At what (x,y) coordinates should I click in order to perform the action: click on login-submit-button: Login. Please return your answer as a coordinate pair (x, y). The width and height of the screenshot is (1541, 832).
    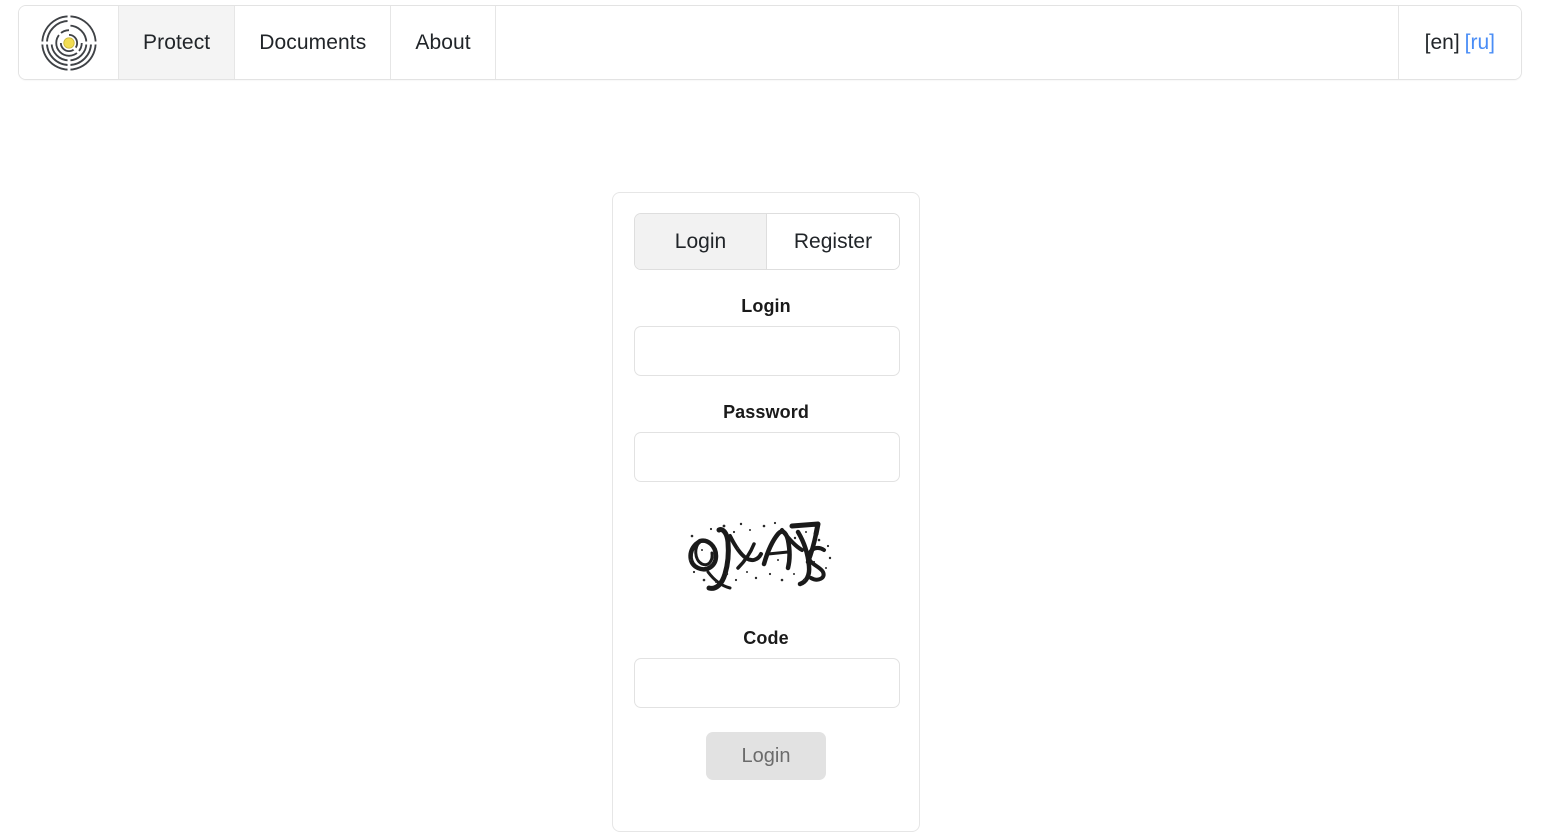
    Looking at the image, I should click on (766, 756).